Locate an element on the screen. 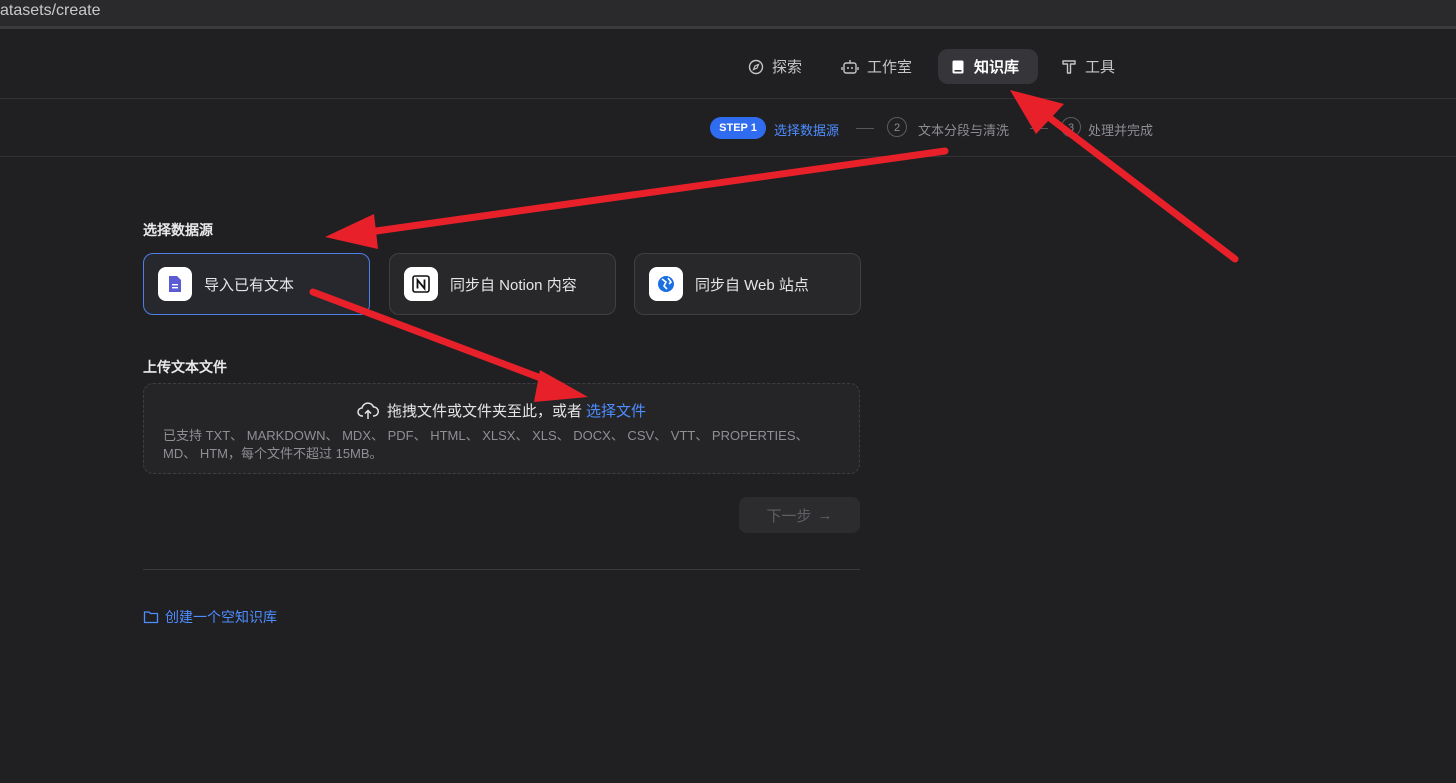  dropzone-main: 拖拽文件或文件夹至此，或者 选择文件 is located at coordinates (501, 410).